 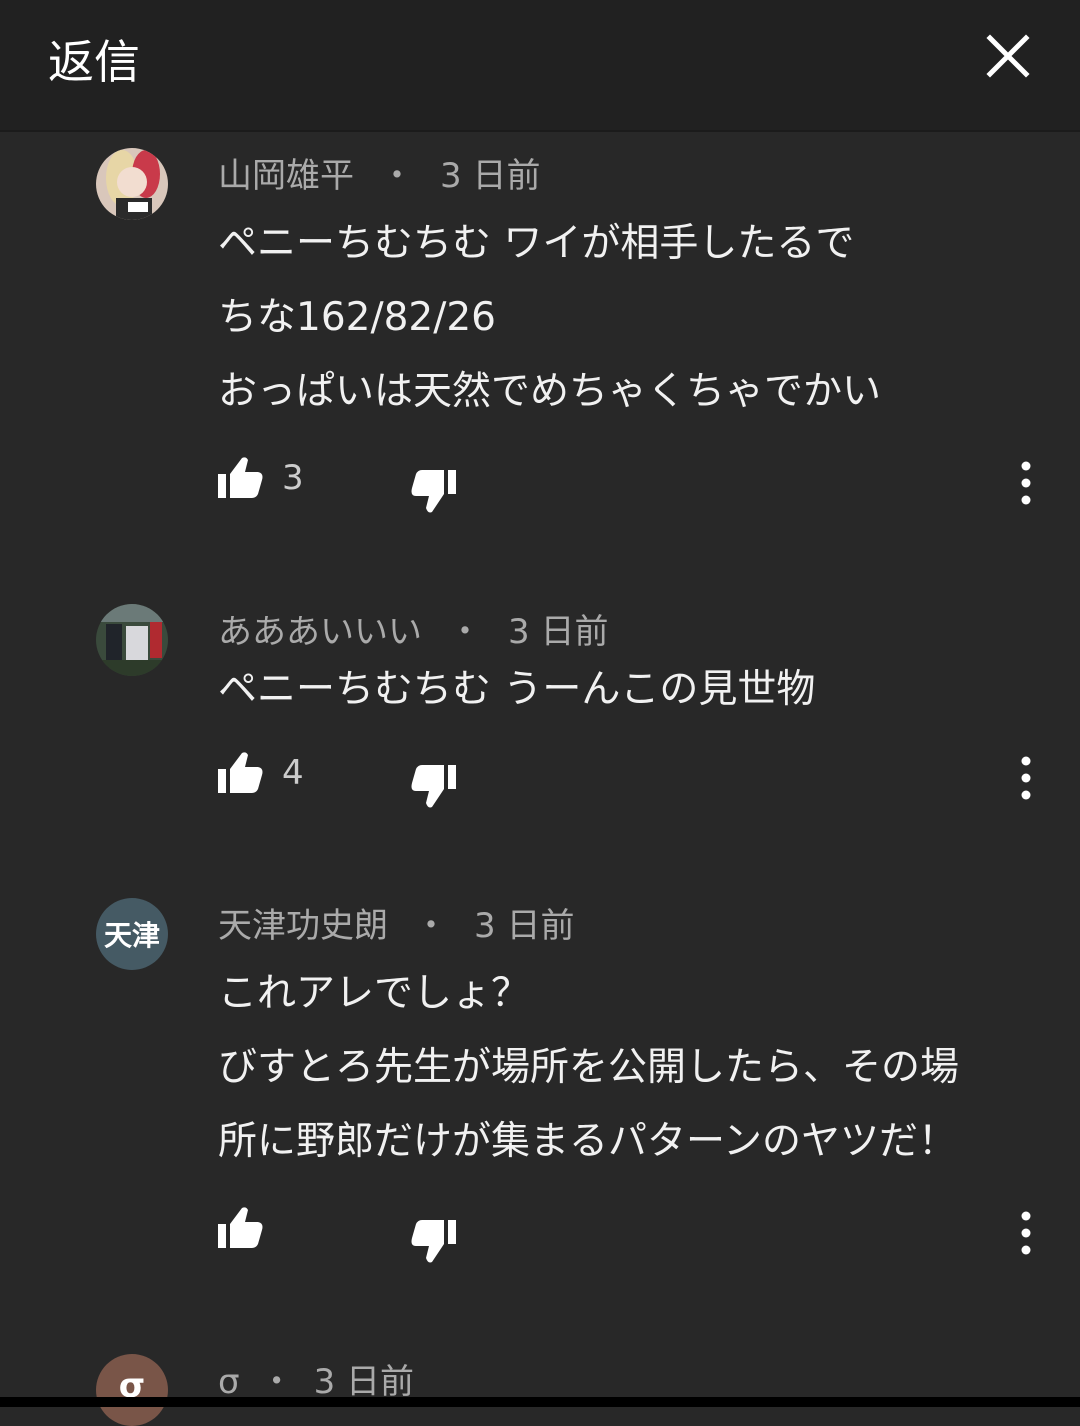 What do you see at coordinates (94, 62) in the screenshot?
I see `page-title: 返信` at bounding box center [94, 62].